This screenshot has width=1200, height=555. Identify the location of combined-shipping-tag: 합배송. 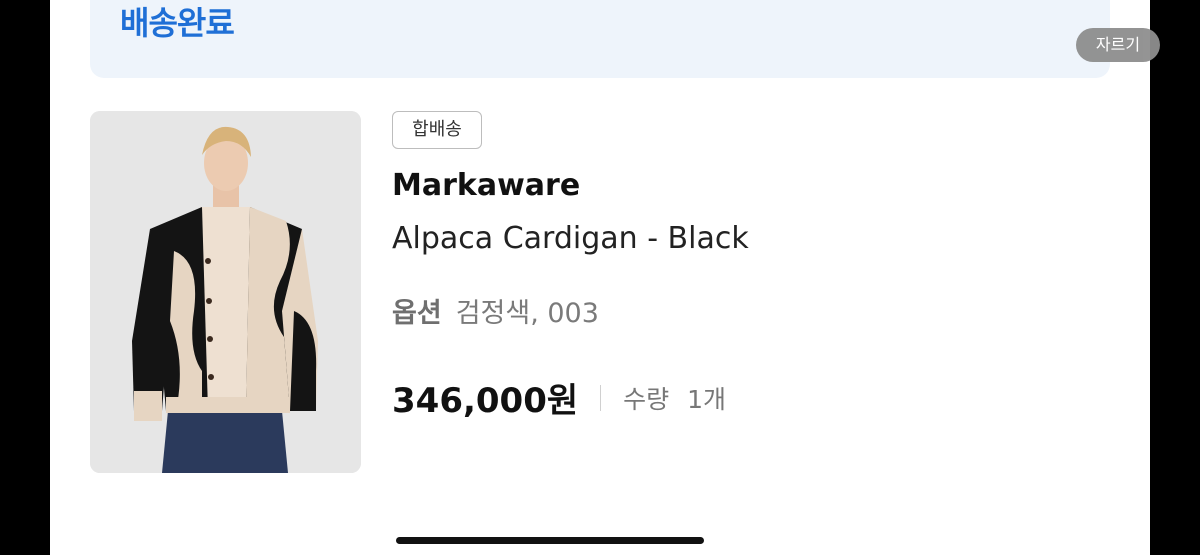
(437, 130).